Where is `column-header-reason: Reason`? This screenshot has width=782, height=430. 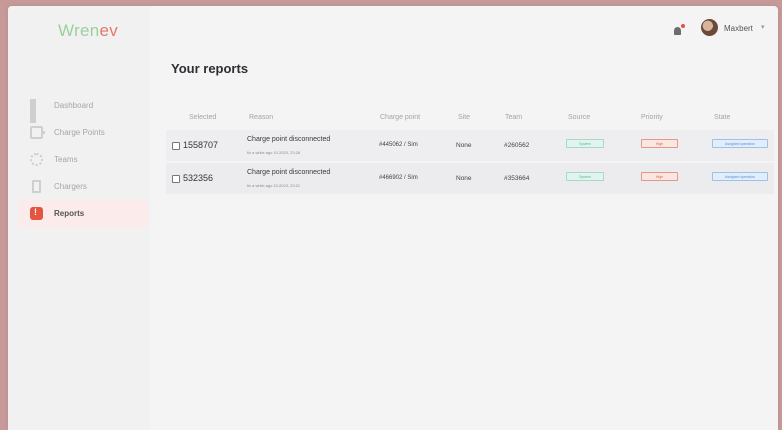
column-header-reason: Reason is located at coordinates (261, 117).